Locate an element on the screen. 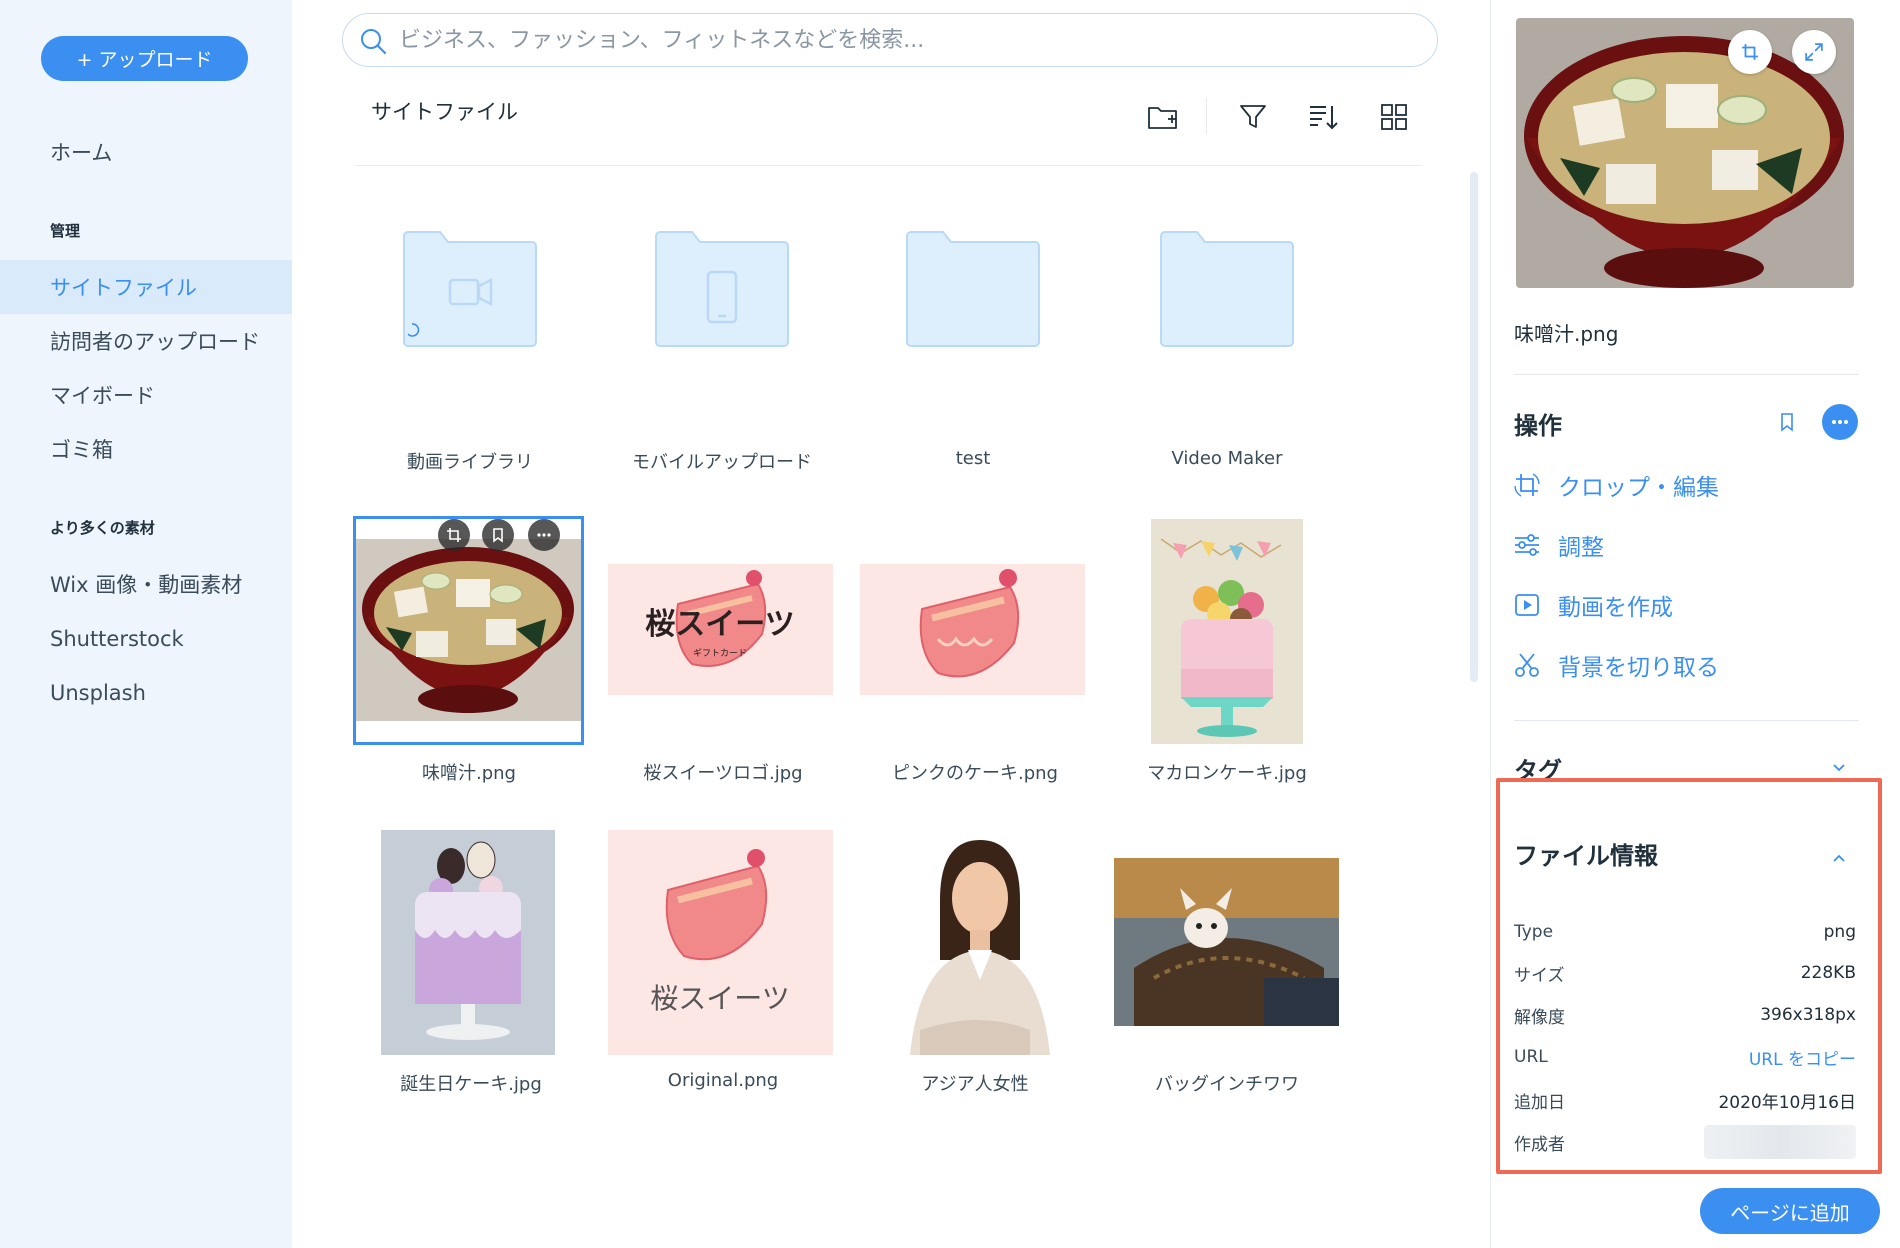 Image resolution: width=1900 pixels, height=1248 pixels. miso-soup-image is located at coordinates (468, 630).